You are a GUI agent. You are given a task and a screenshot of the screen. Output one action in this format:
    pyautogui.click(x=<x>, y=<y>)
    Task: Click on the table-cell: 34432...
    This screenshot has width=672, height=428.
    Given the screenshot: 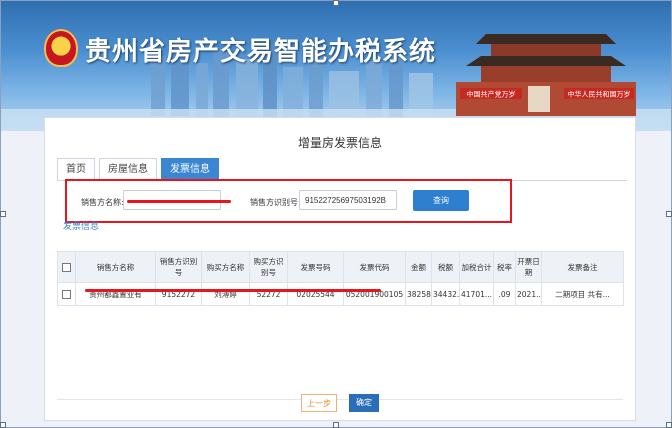 What is the action you would take?
    pyautogui.click(x=445, y=294)
    